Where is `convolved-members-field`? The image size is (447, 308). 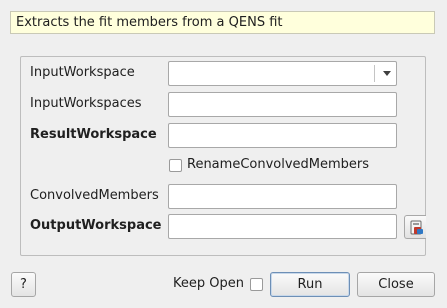 convolved-members-field is located at coordinates (282, 196).